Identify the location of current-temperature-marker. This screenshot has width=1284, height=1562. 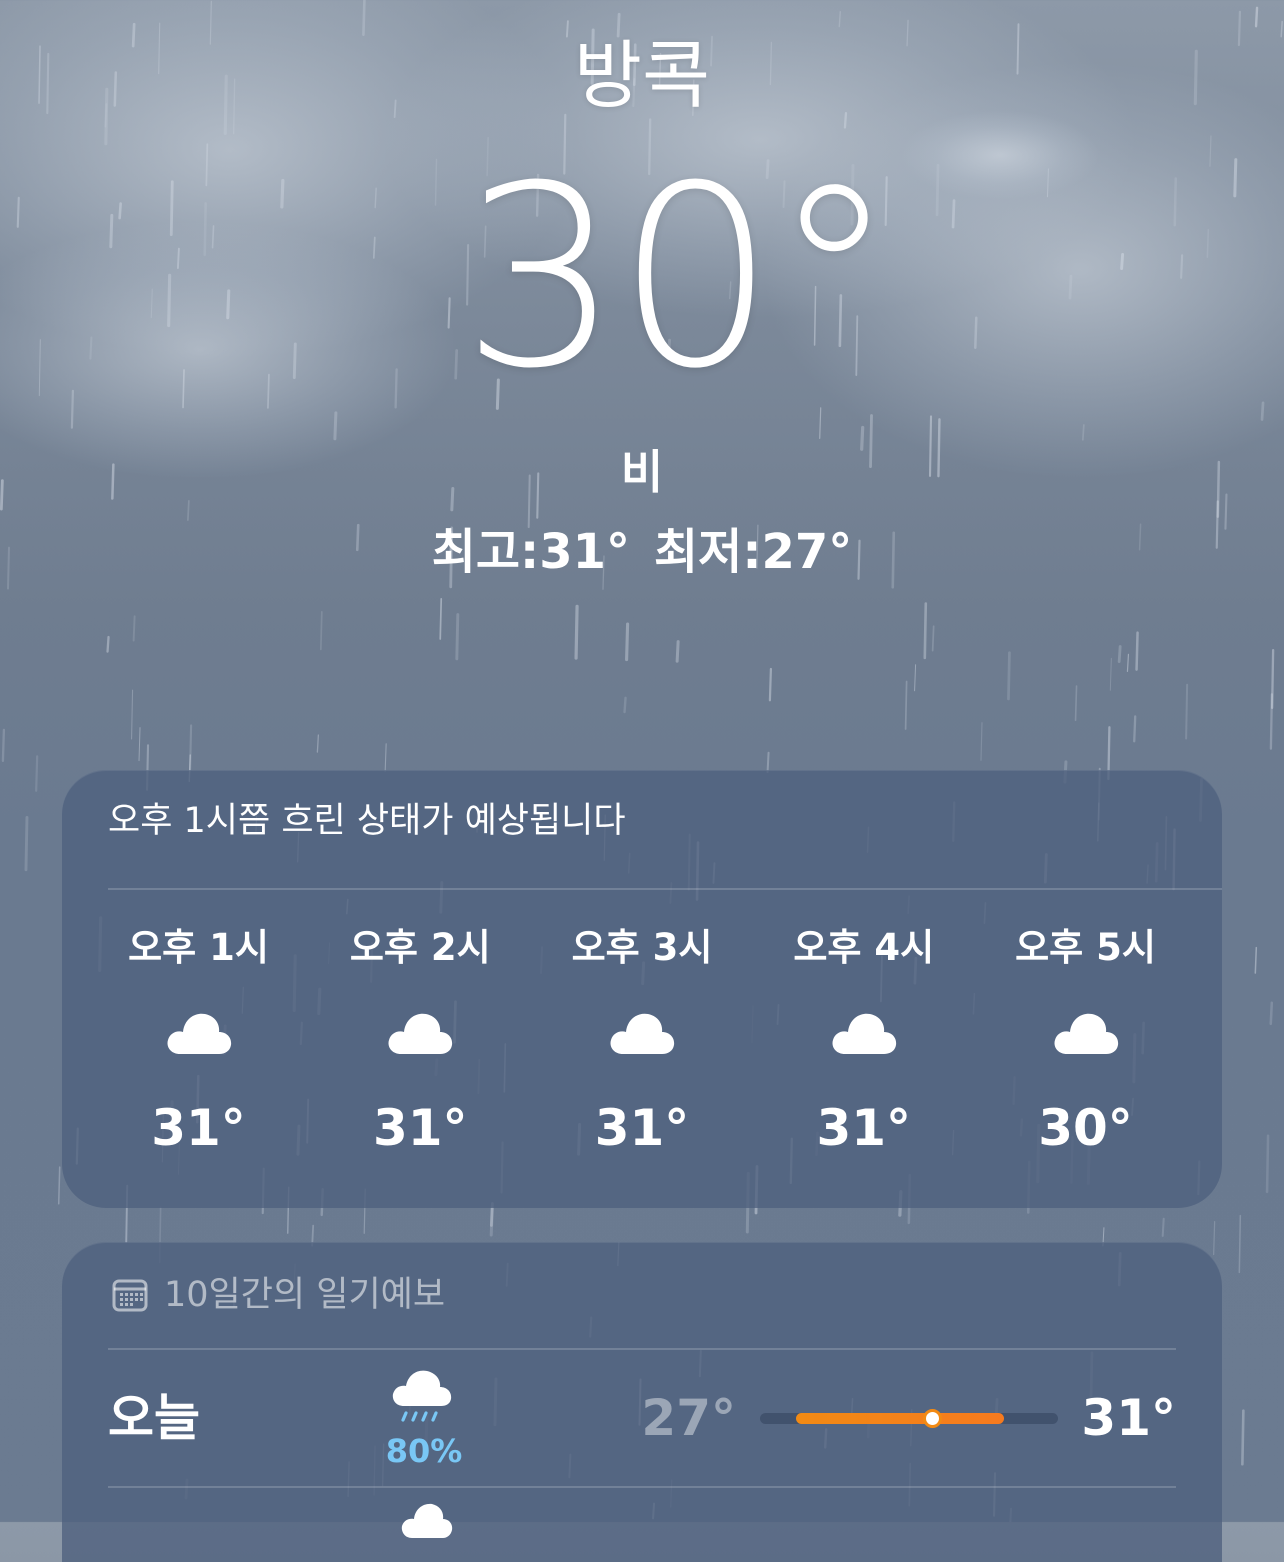
(932, 1418).